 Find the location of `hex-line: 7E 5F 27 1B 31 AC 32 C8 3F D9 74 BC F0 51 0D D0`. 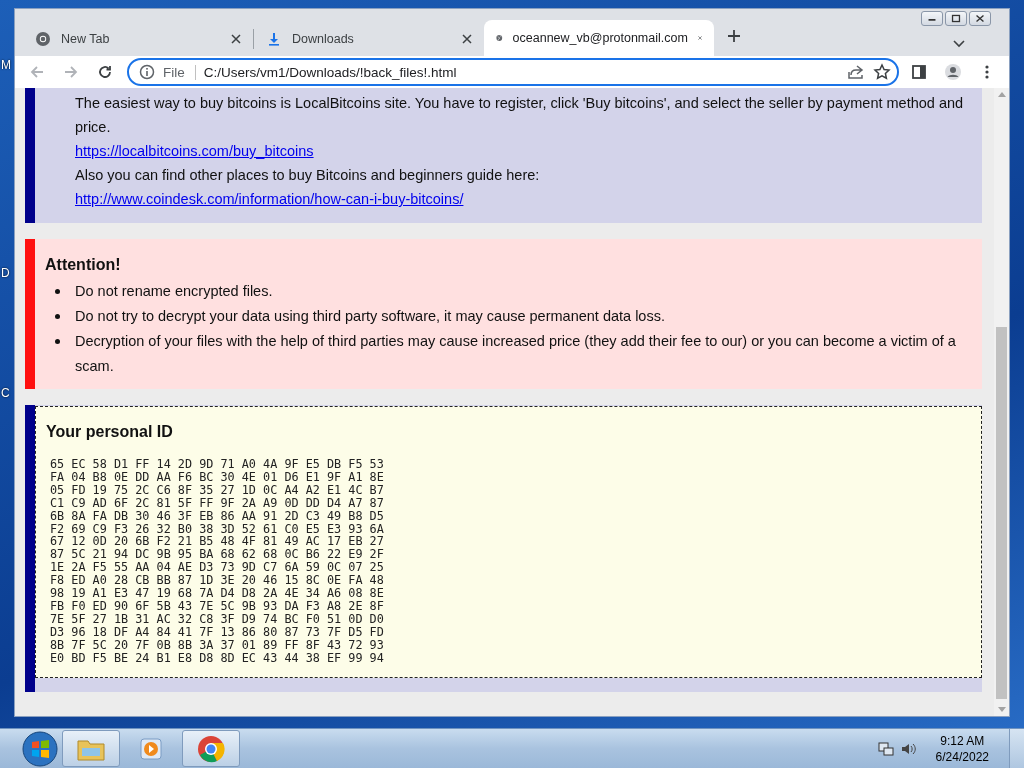

hex-line: 7E 5F 27 1B 31 AC 32 C8 3F D9 74 BC F0 51 0D D0 is located at coordinates (217, 619).